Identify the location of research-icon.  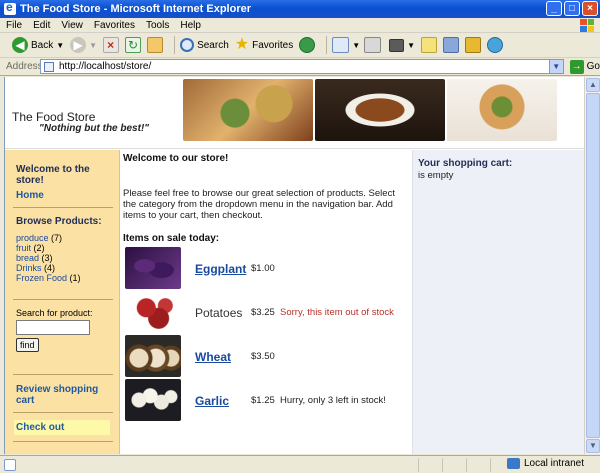
(451, 45).